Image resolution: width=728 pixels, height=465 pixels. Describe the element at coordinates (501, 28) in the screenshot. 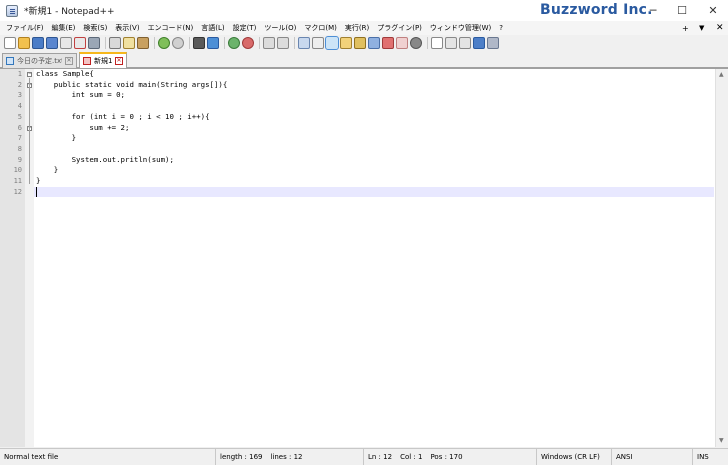

I see `menu-help: ?` at that location.